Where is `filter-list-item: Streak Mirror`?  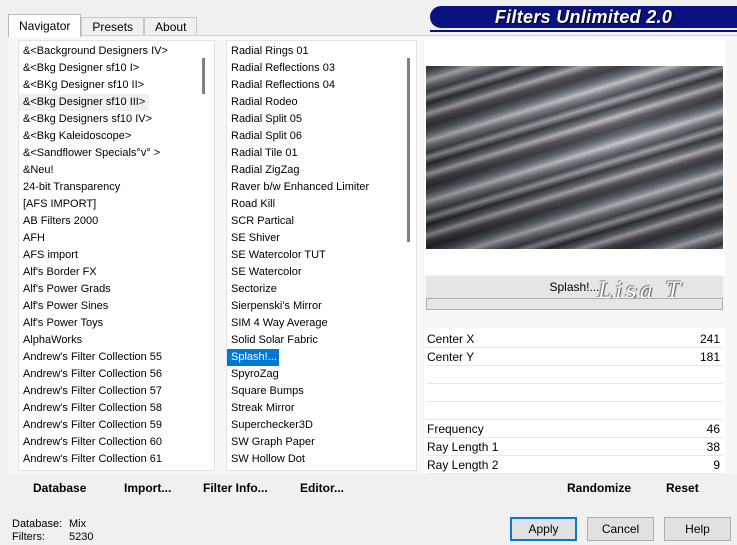 filter-list-item: Streak Mirror is located at coordinates (321, 408).